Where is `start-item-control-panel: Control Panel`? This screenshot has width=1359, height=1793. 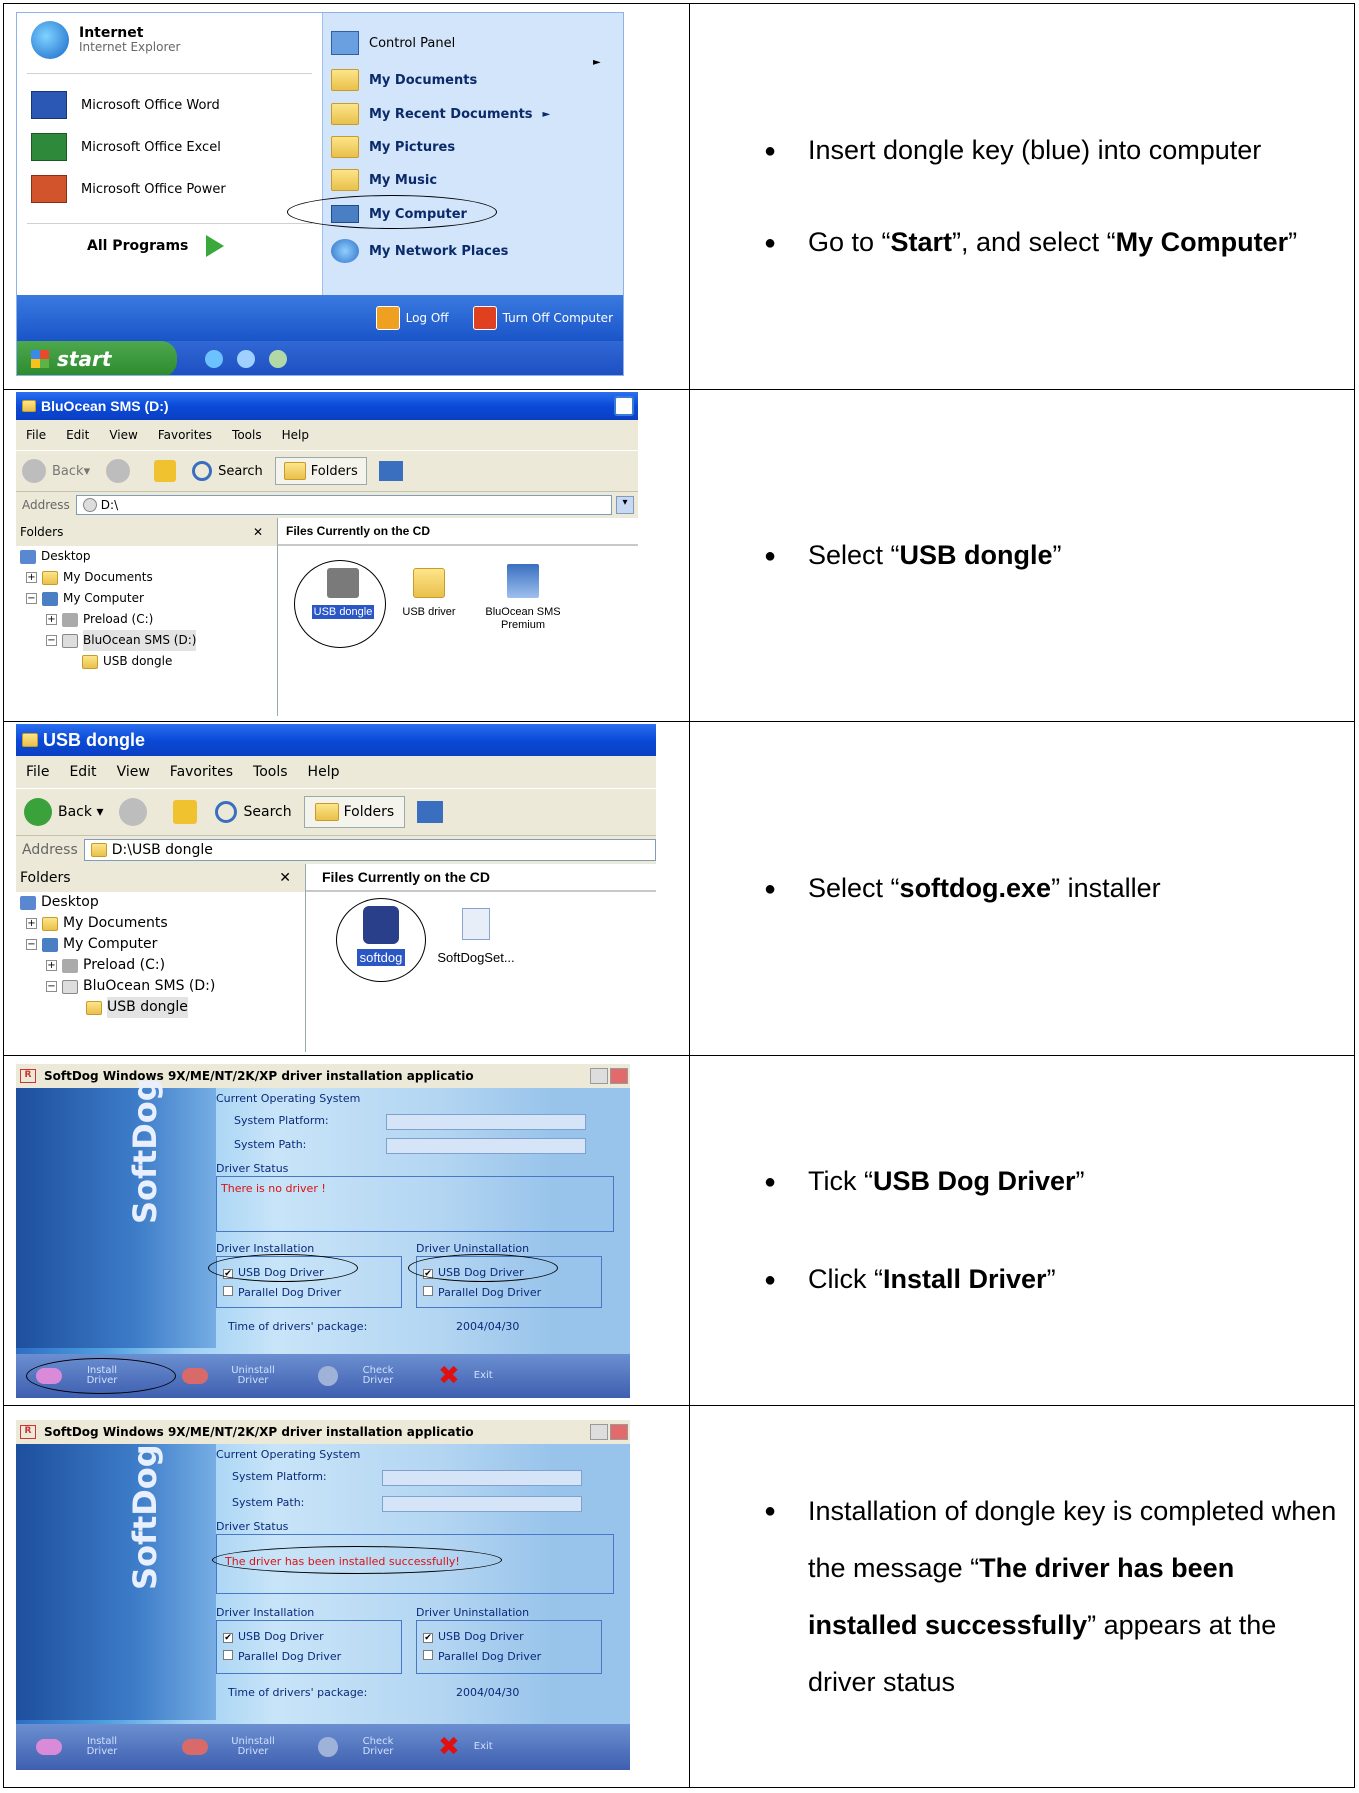
start-item-control-panel: Control Panel is located at coordinates (393, 43).